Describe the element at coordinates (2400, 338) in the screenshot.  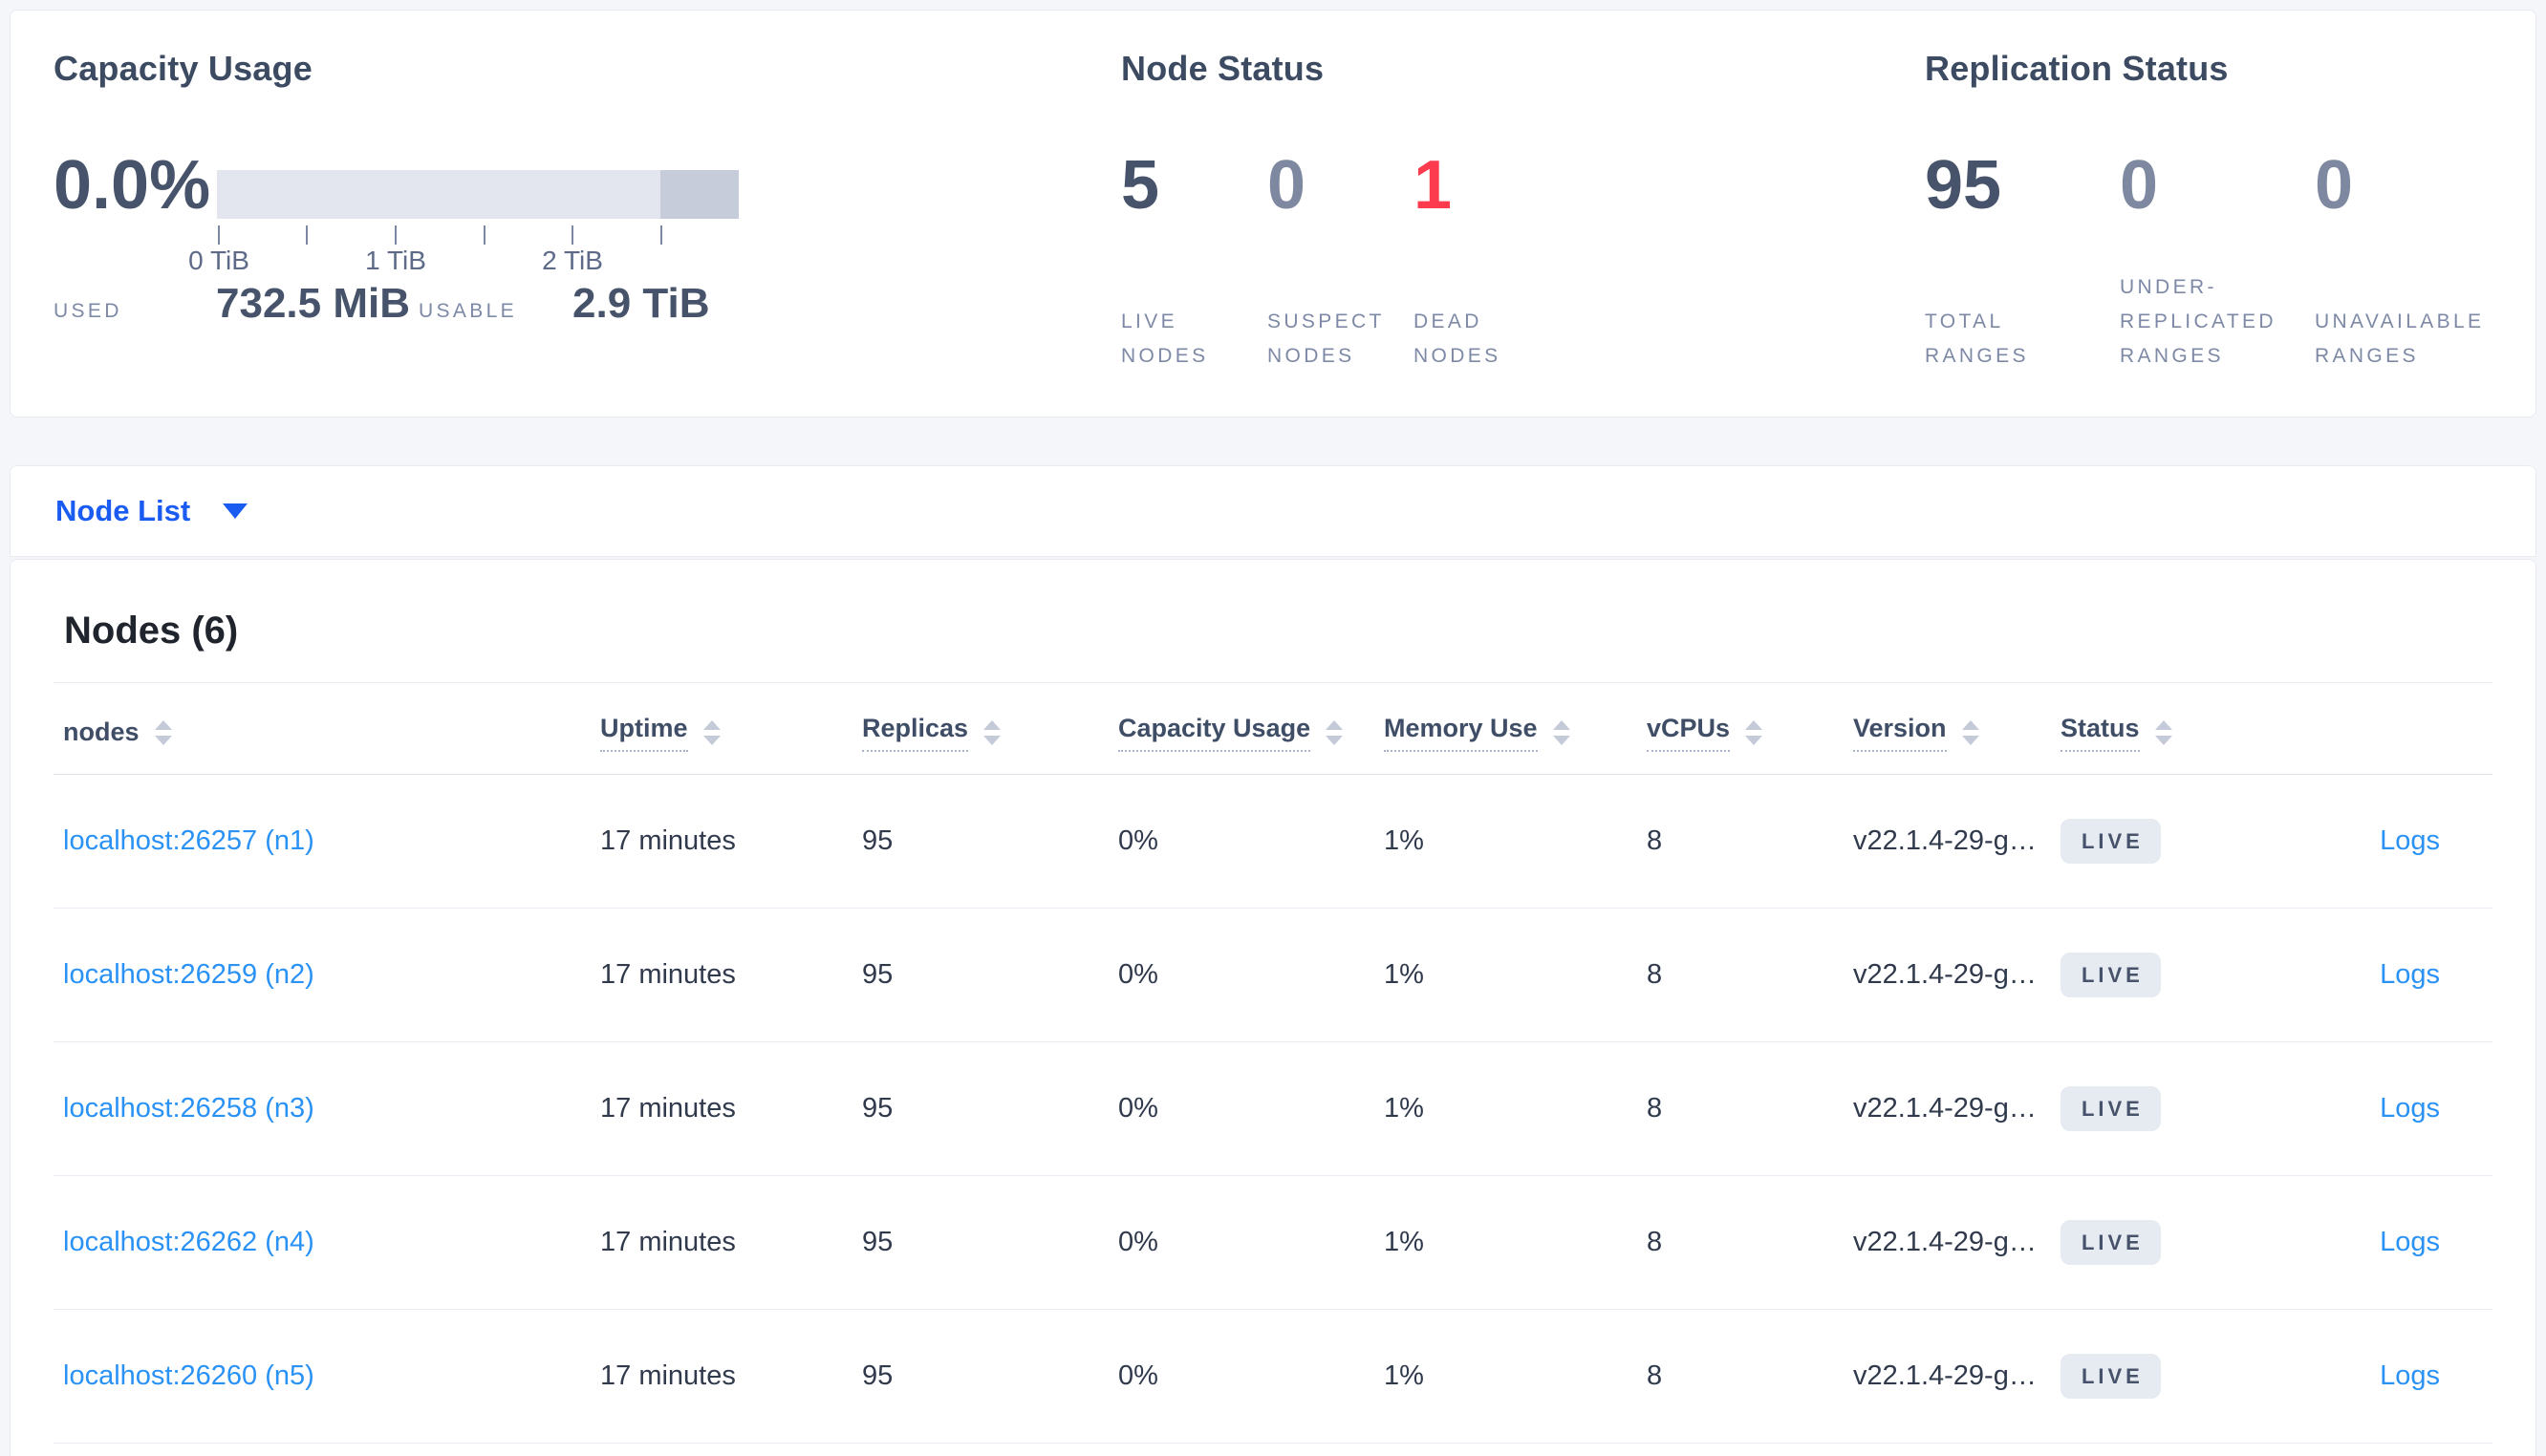
I see `unavailable-ranges-label: UNAVAILABLE RANGES` at that location.